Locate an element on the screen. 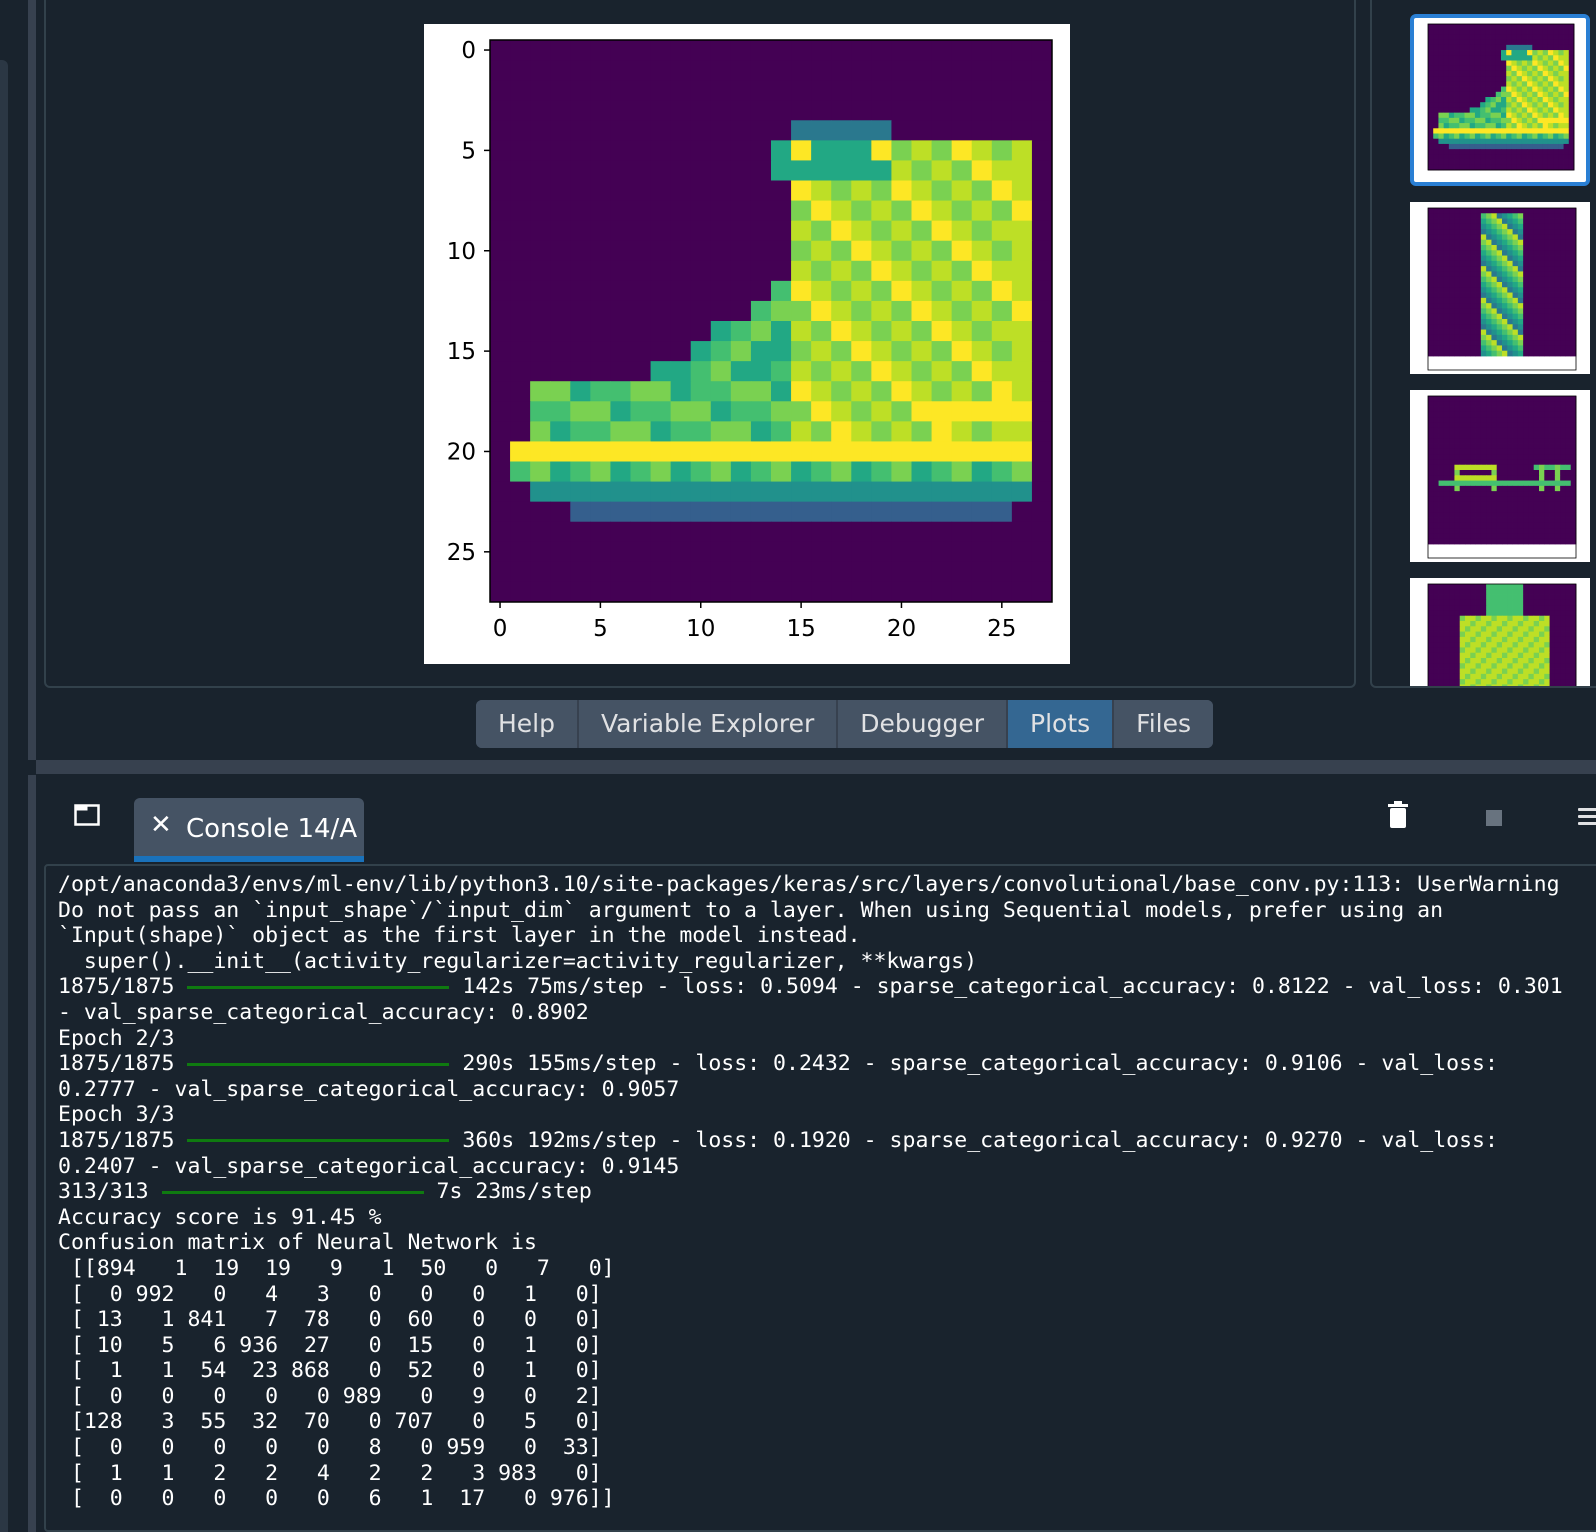 This screenshot has width=1596, height=1532. options-menu-icon is located at coordinates (1587, 818).